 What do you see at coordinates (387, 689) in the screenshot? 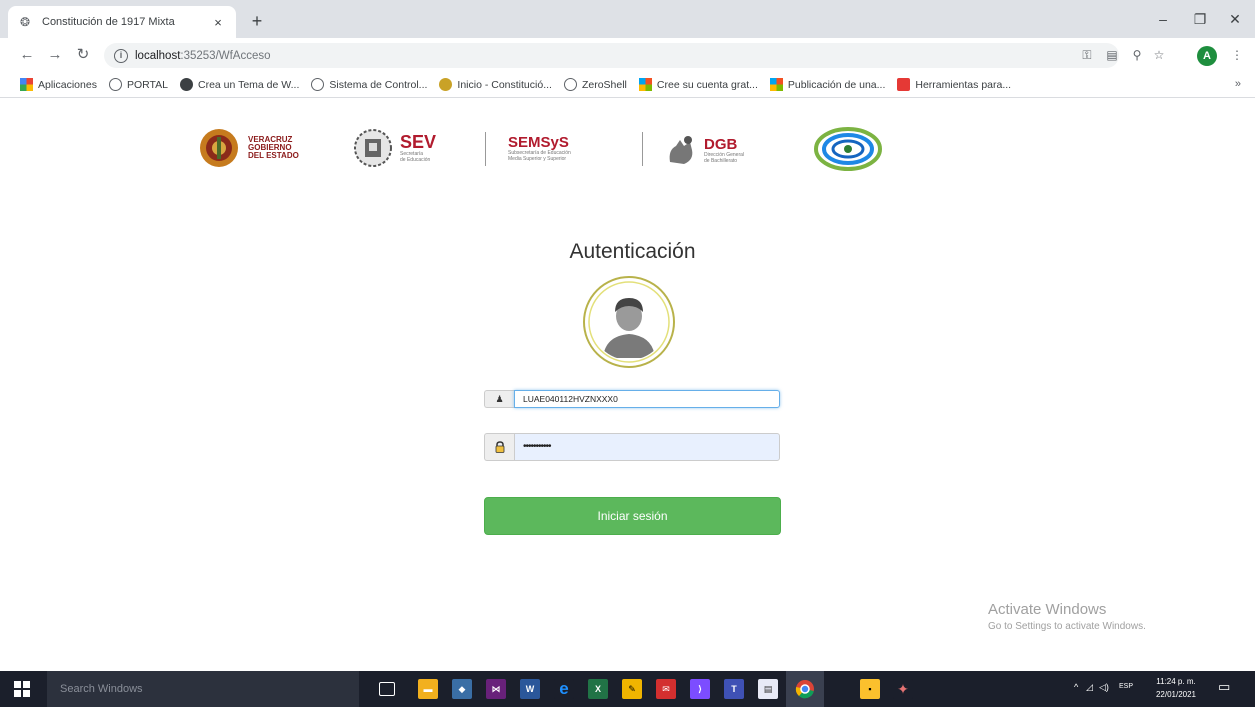
I see `task-view-icon` at bounding box center [387, 689].